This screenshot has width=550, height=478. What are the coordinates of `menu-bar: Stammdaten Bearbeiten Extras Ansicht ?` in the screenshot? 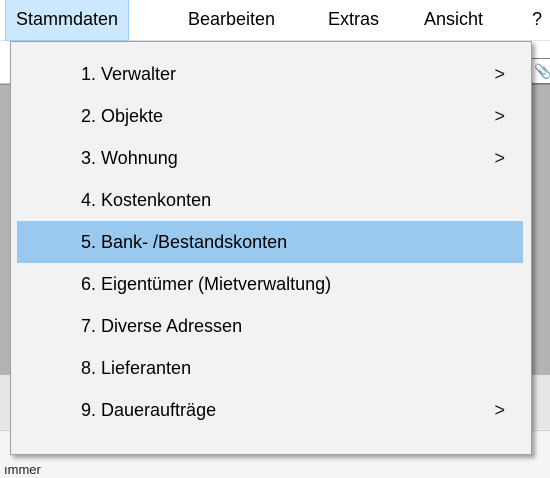 It's located at (275, 20).